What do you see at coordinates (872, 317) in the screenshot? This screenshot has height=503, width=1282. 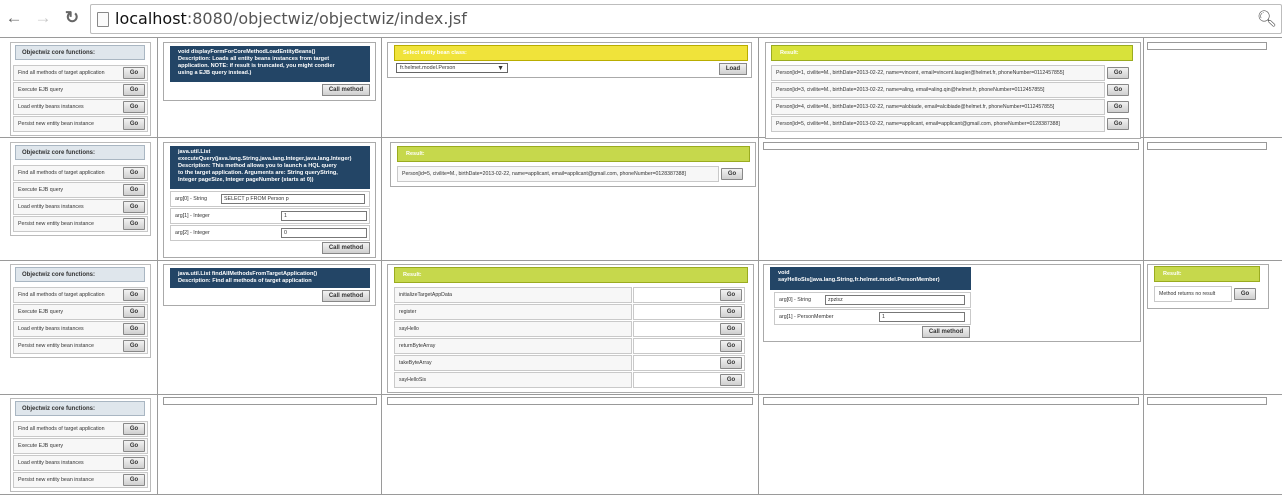 I see `arg-row: arg[1] - PersonMember 1` at bounding box center [872, 317].